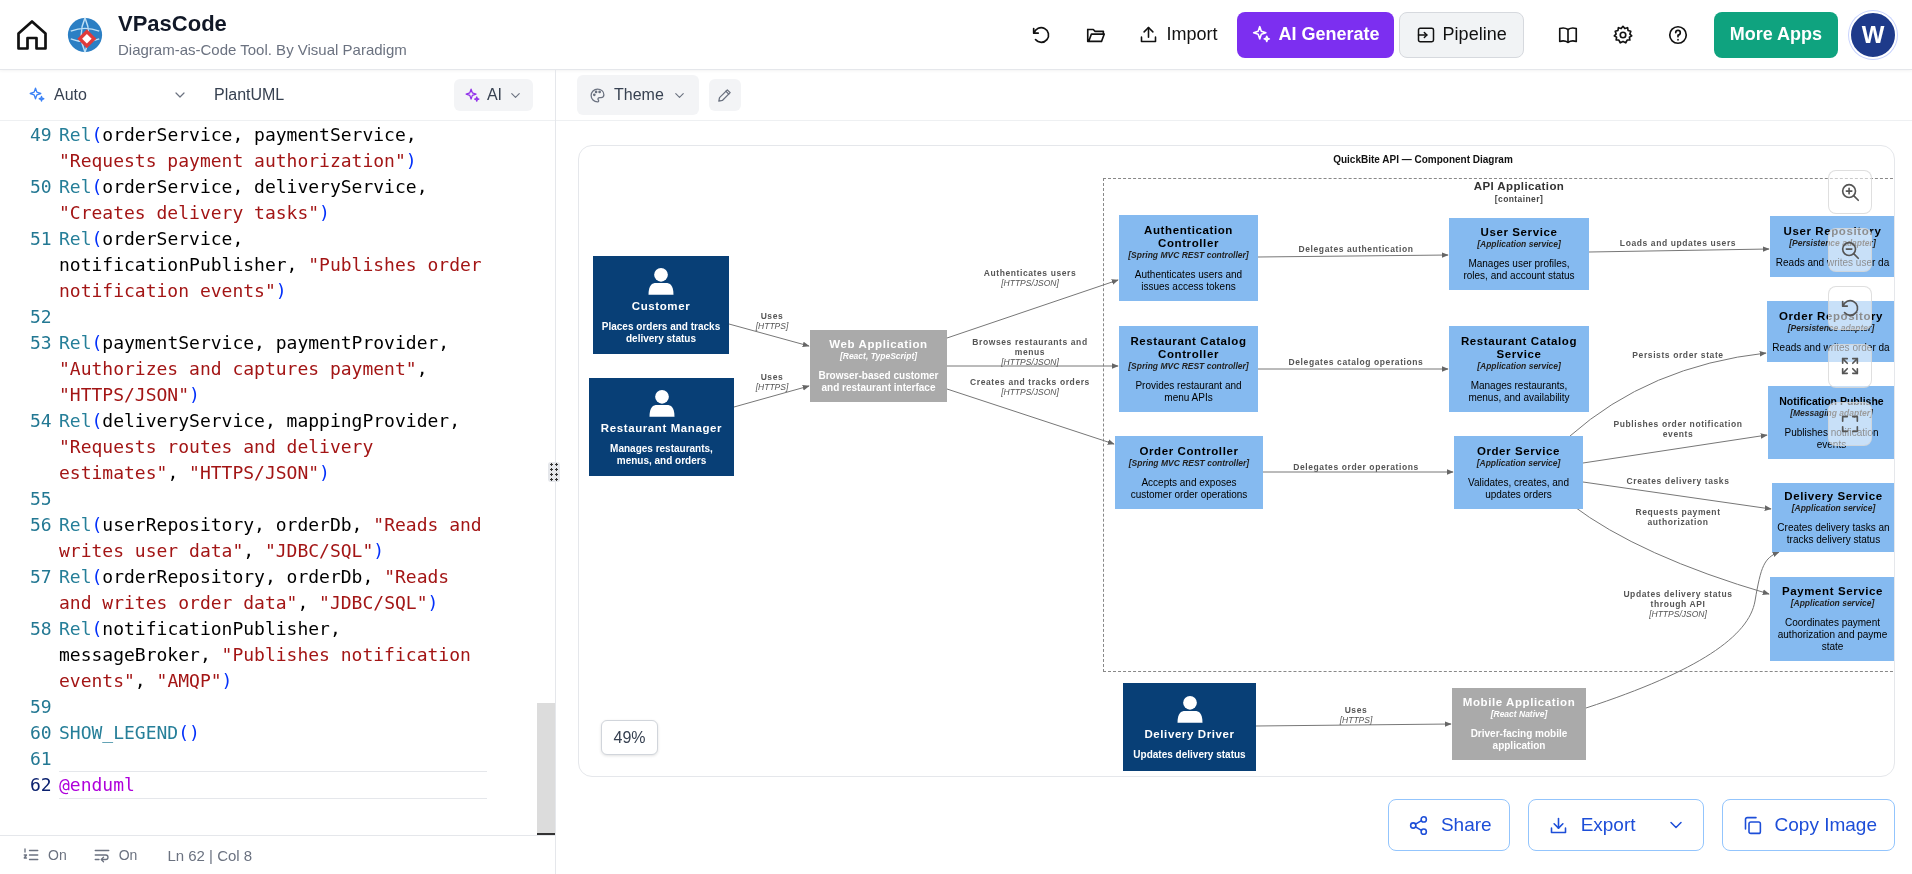 The width and height of the screenshot is (1912, 874). I want to click on node-title: Notification Publishe, so click(1831, 401).